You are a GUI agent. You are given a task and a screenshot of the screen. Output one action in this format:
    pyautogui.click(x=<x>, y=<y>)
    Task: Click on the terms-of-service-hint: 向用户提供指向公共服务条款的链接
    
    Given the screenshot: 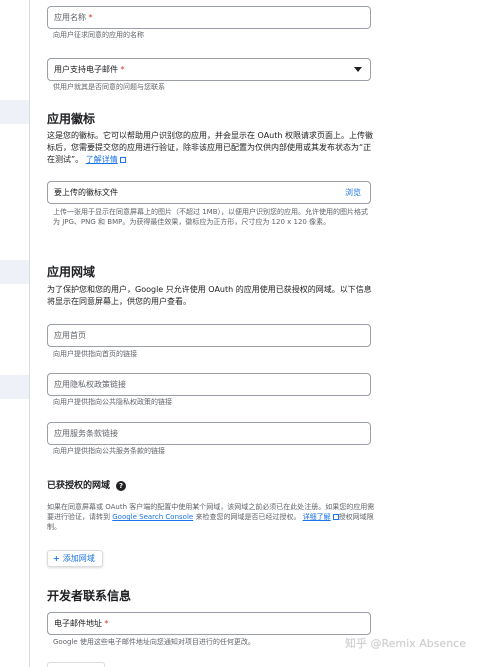 What is the action you would take?
    pyautogui.click(x=109, y=451)
    